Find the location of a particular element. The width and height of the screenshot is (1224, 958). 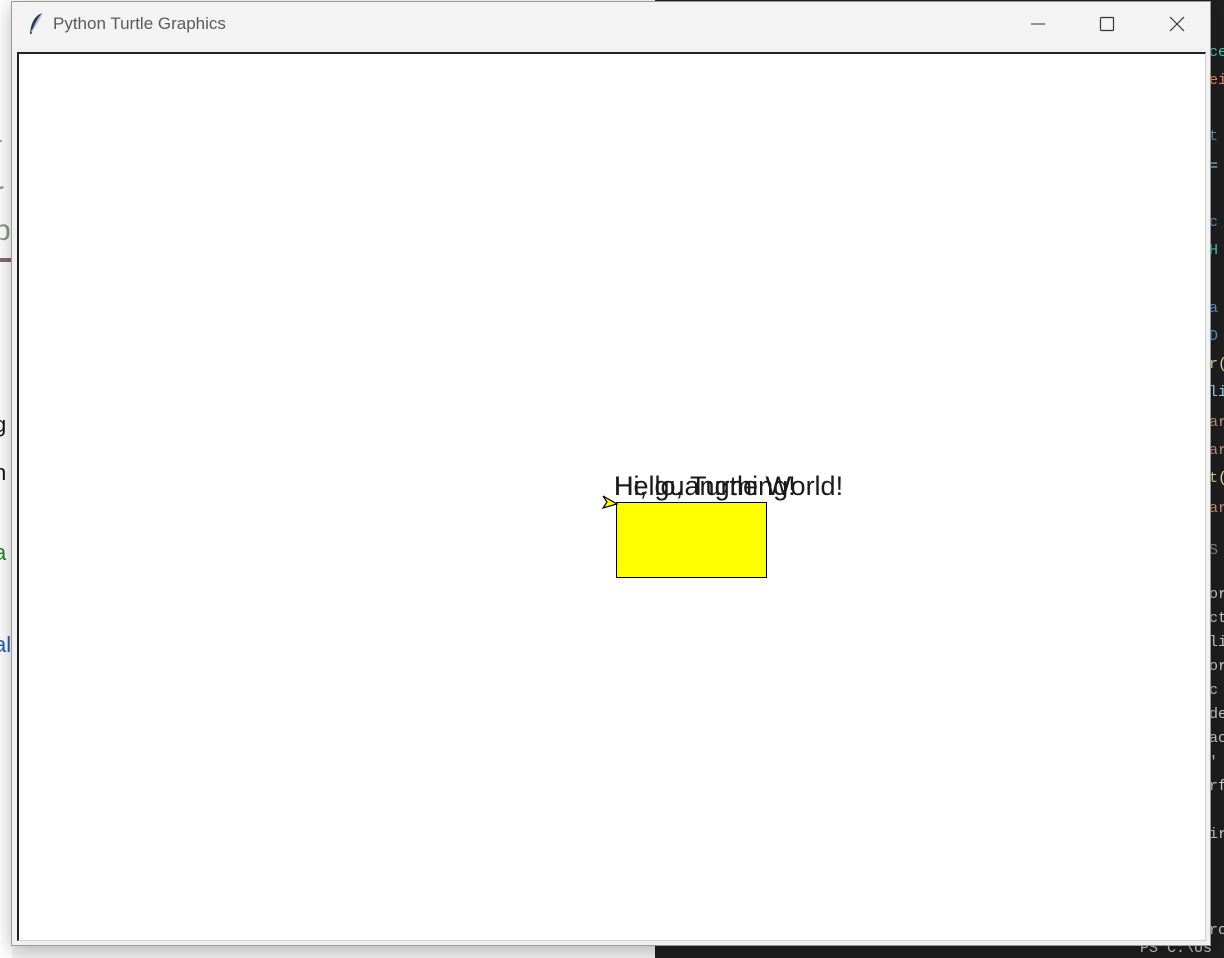

window-title: Python Turtle Graphics is located at coordinates (139, 23).